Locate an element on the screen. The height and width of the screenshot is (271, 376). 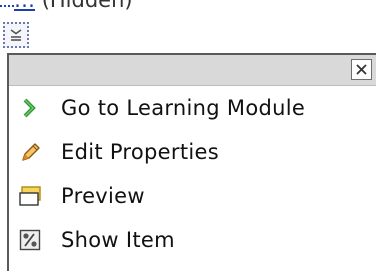
menu-item-label: Go to Learning Module is located at coordinates (183, 108).